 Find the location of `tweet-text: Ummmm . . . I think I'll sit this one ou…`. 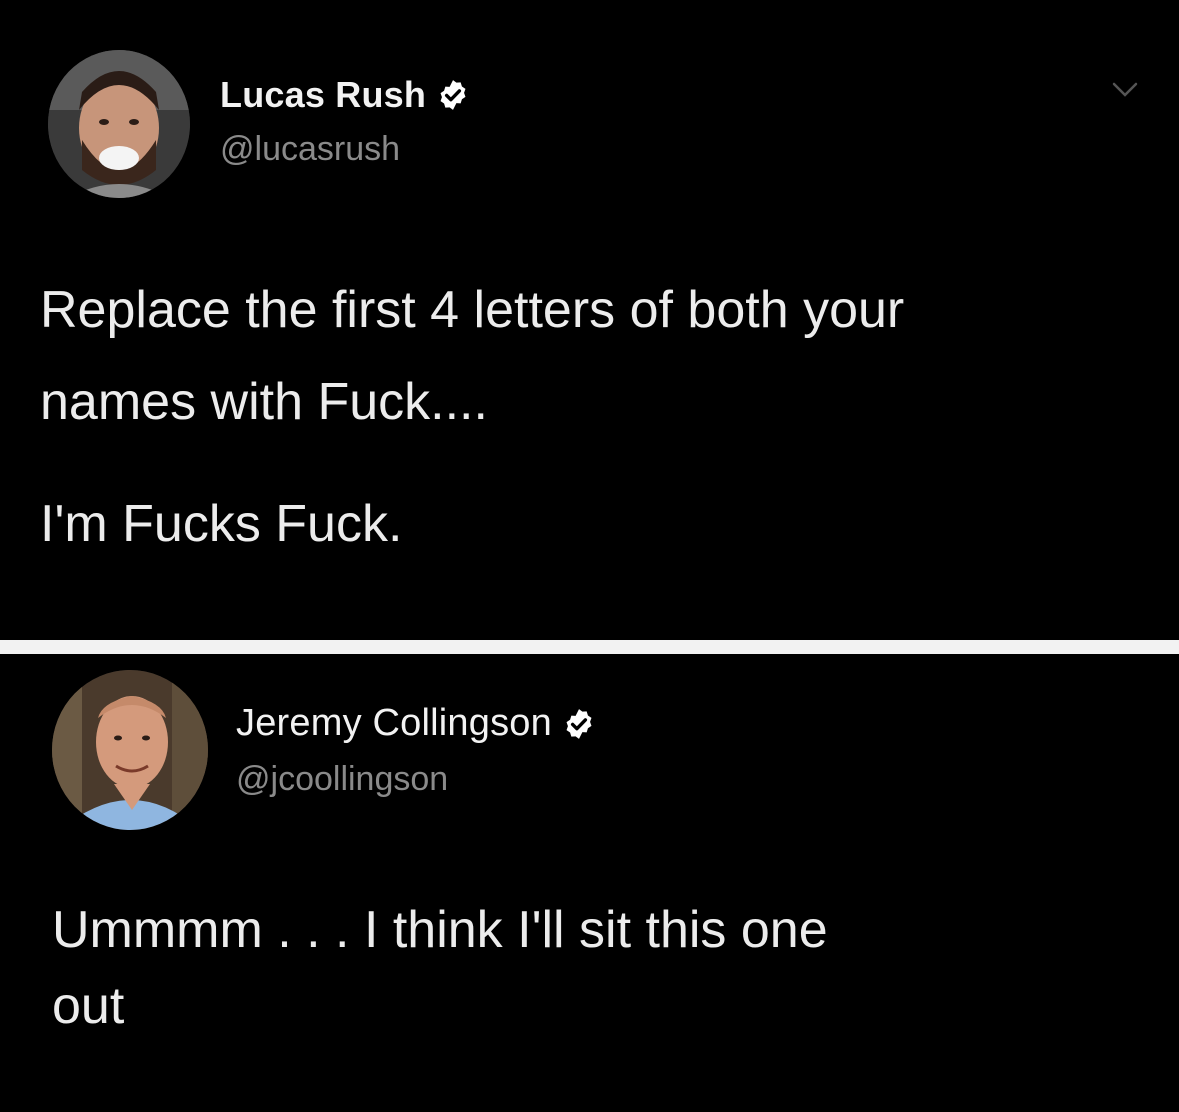

tweet-text: Ummmm . . . I think I'll sit this one ou… is located at coordinates (440, 968).